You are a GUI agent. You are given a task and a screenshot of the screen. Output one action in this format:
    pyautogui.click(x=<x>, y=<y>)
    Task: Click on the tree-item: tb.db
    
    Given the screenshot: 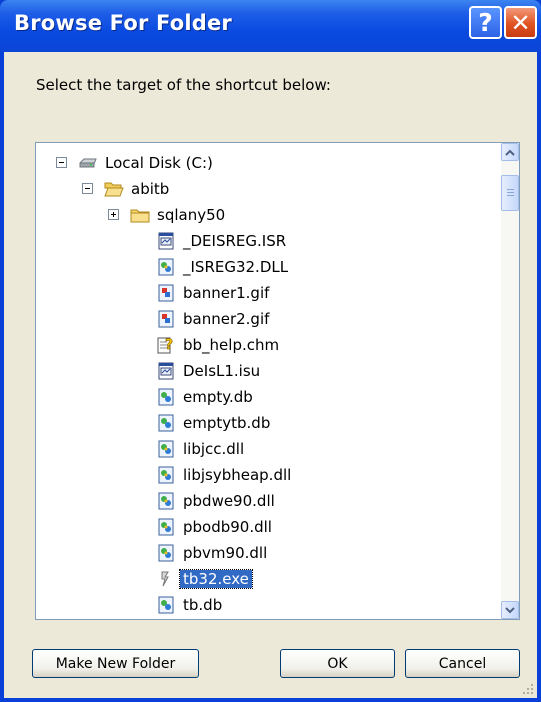 What is the action you would take?
    pyautogui.click(x=266, y=605)
    